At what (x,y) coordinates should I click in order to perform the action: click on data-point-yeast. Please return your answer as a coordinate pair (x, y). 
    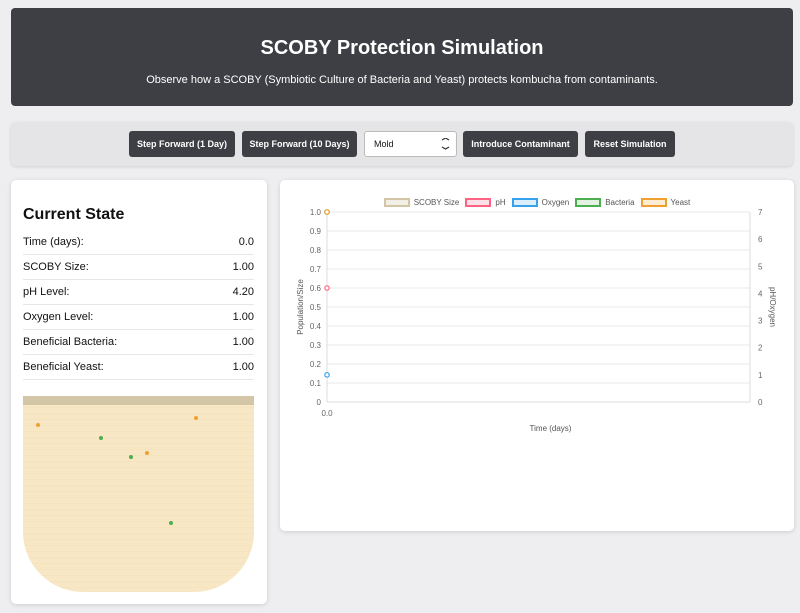
    Looking at the image, I should click on (327, 212).